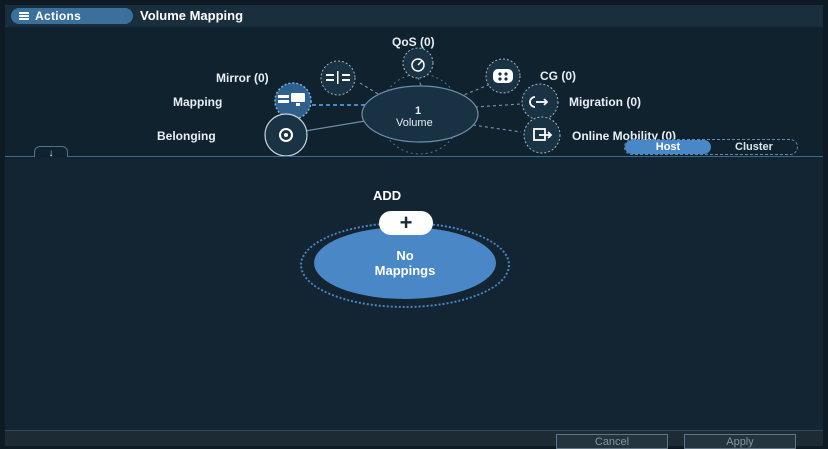 The height and width of the screenshot is (449, 828). I want to click on volume-count: 1, so click(418, 111).